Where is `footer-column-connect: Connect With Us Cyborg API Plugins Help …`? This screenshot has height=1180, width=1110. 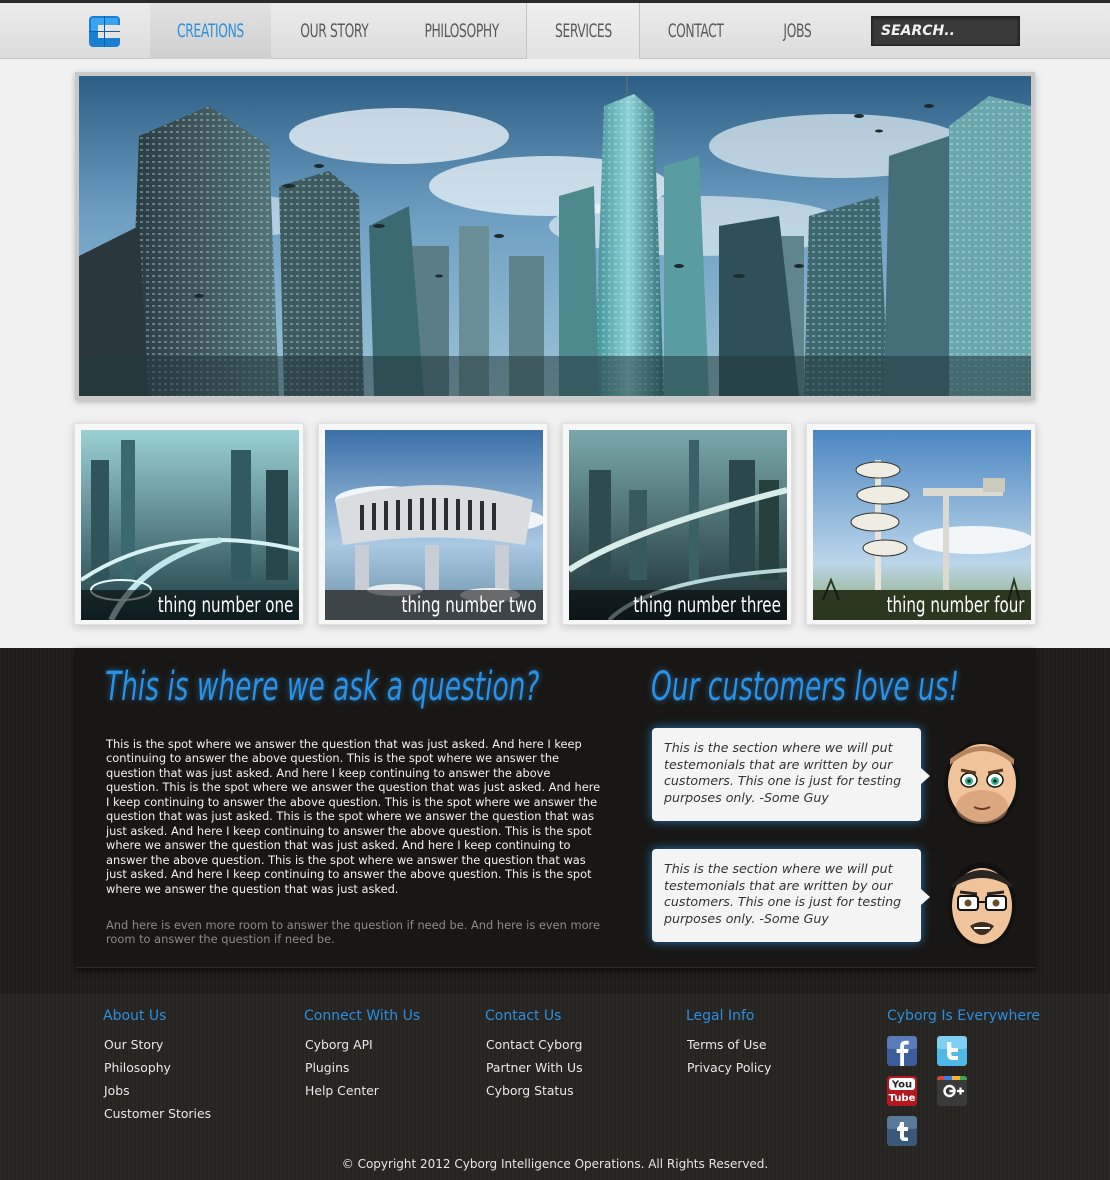 footer-column-connect: Connect With Us Cyborg API Plugins Help … is located at coordinates (362, 1055).